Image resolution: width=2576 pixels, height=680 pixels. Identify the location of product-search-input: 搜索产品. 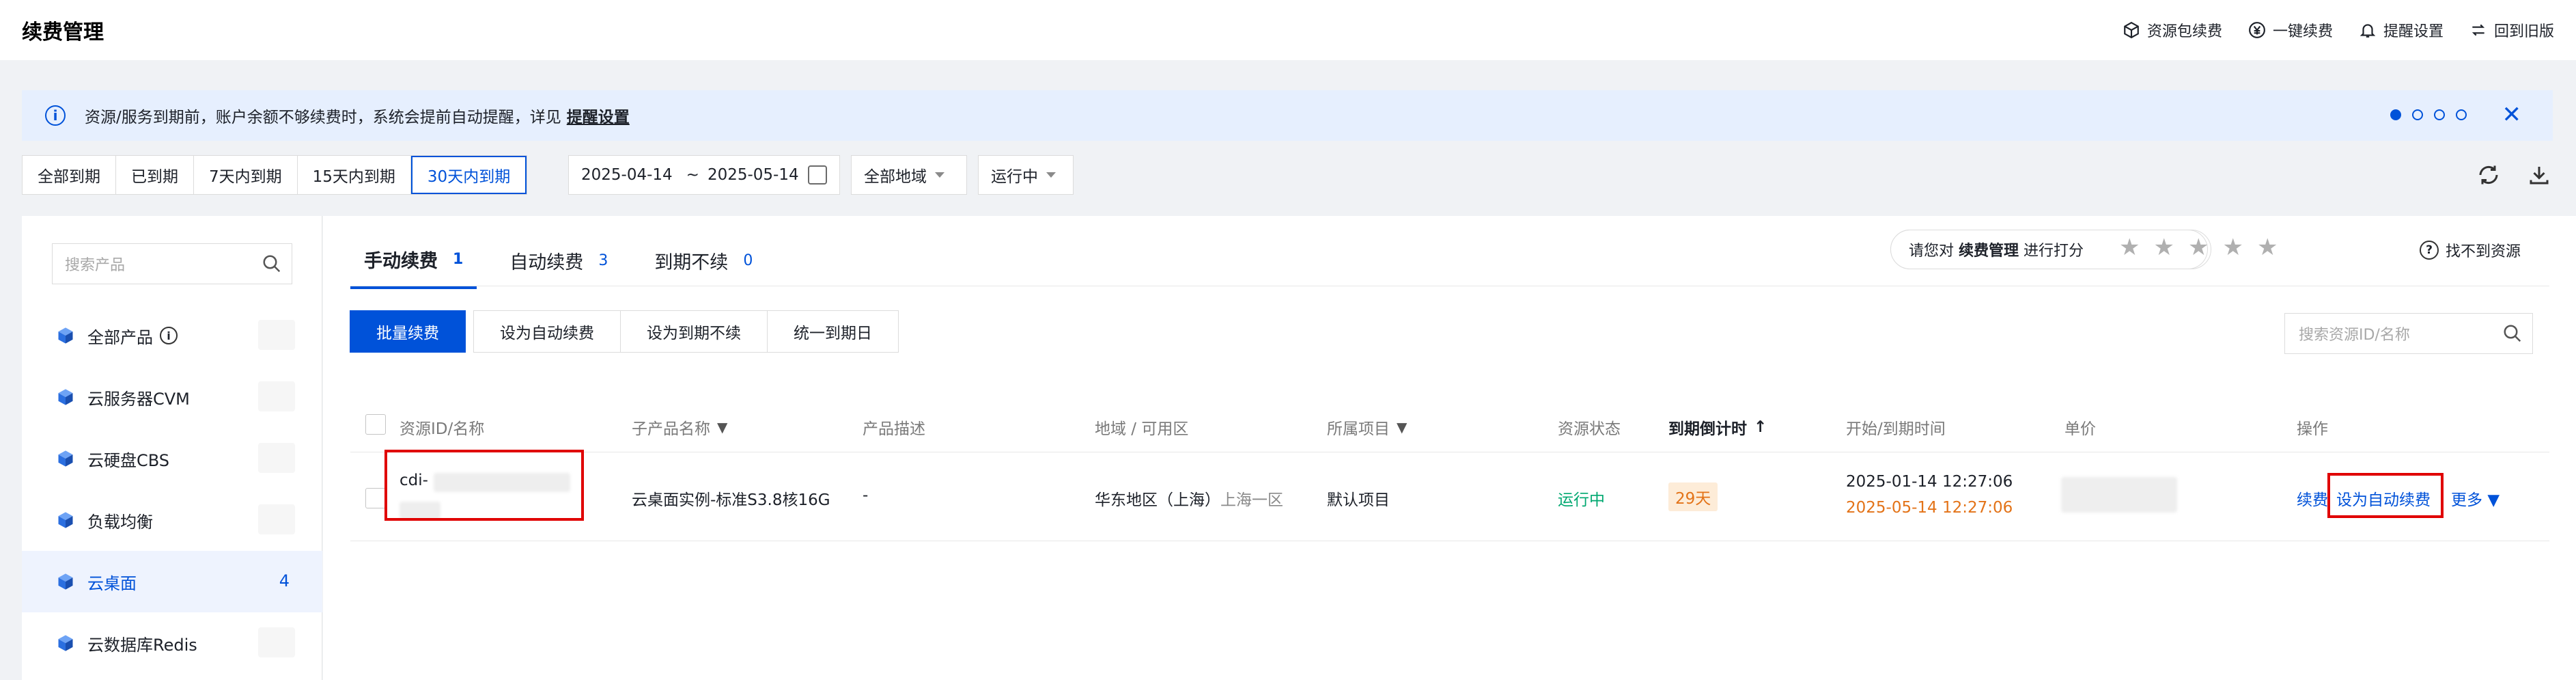
(172, 263).